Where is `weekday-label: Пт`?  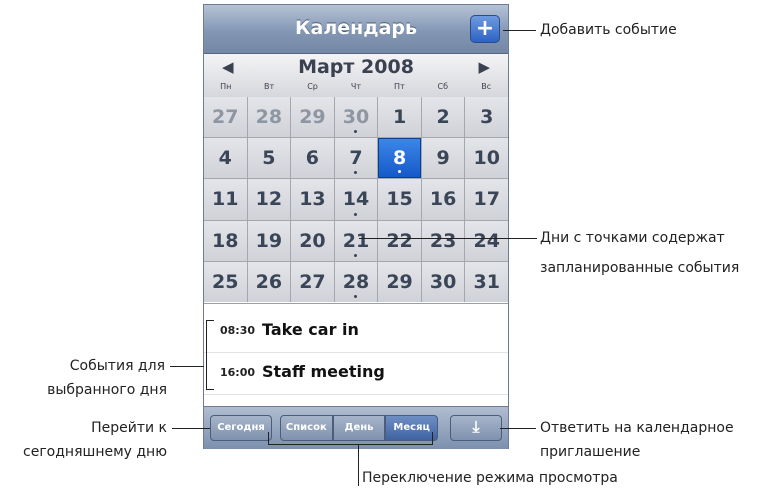 weekday-label: Пт is located at coordinates (399, 86).